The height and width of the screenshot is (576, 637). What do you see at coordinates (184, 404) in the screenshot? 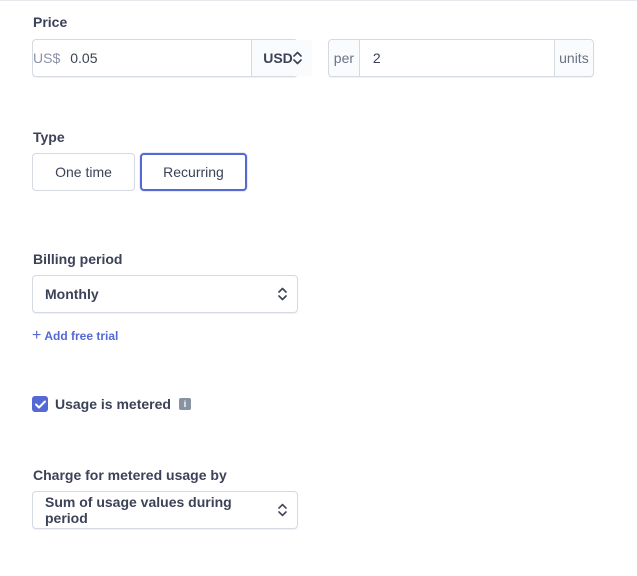
I see `info-icon: i` at bounding box center [184, 404].